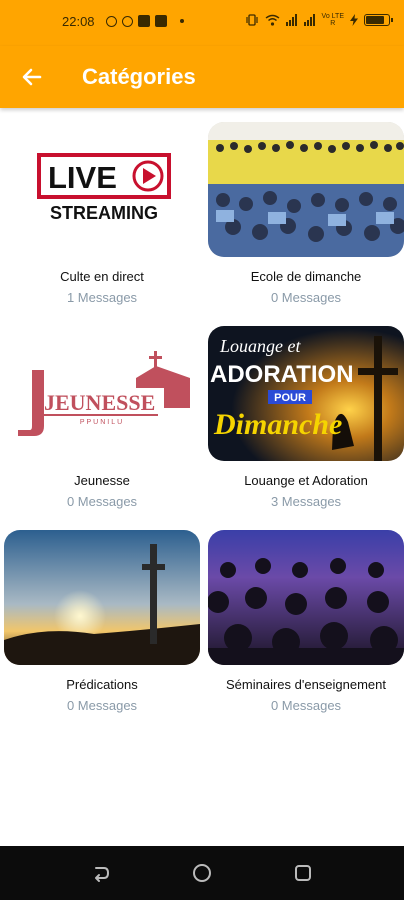 This screenshot has height=900, width=404. I want to click on category-card-seminaires-d-enseignement: Séminaires d'enseignement 0 Messages, so click(306, 621).